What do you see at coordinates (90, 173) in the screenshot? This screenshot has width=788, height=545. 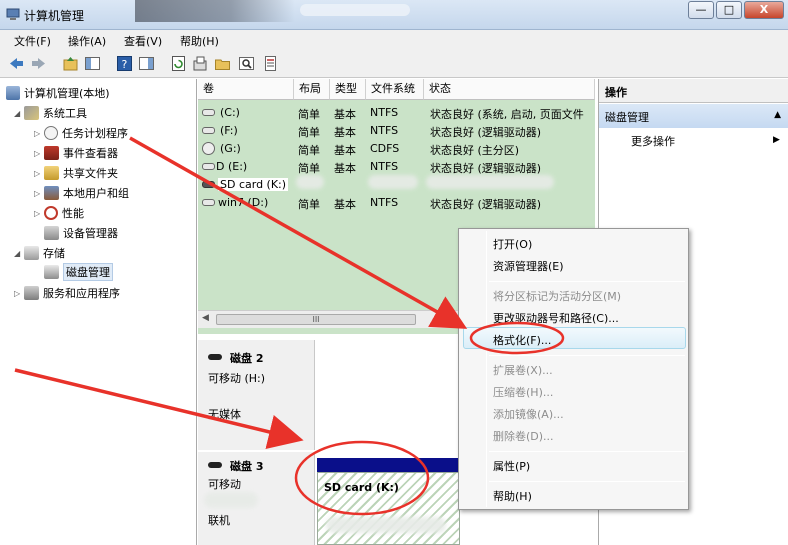 I see `tree-label-shared-folders: 共享文件夹` at bounding box center [90, 173].